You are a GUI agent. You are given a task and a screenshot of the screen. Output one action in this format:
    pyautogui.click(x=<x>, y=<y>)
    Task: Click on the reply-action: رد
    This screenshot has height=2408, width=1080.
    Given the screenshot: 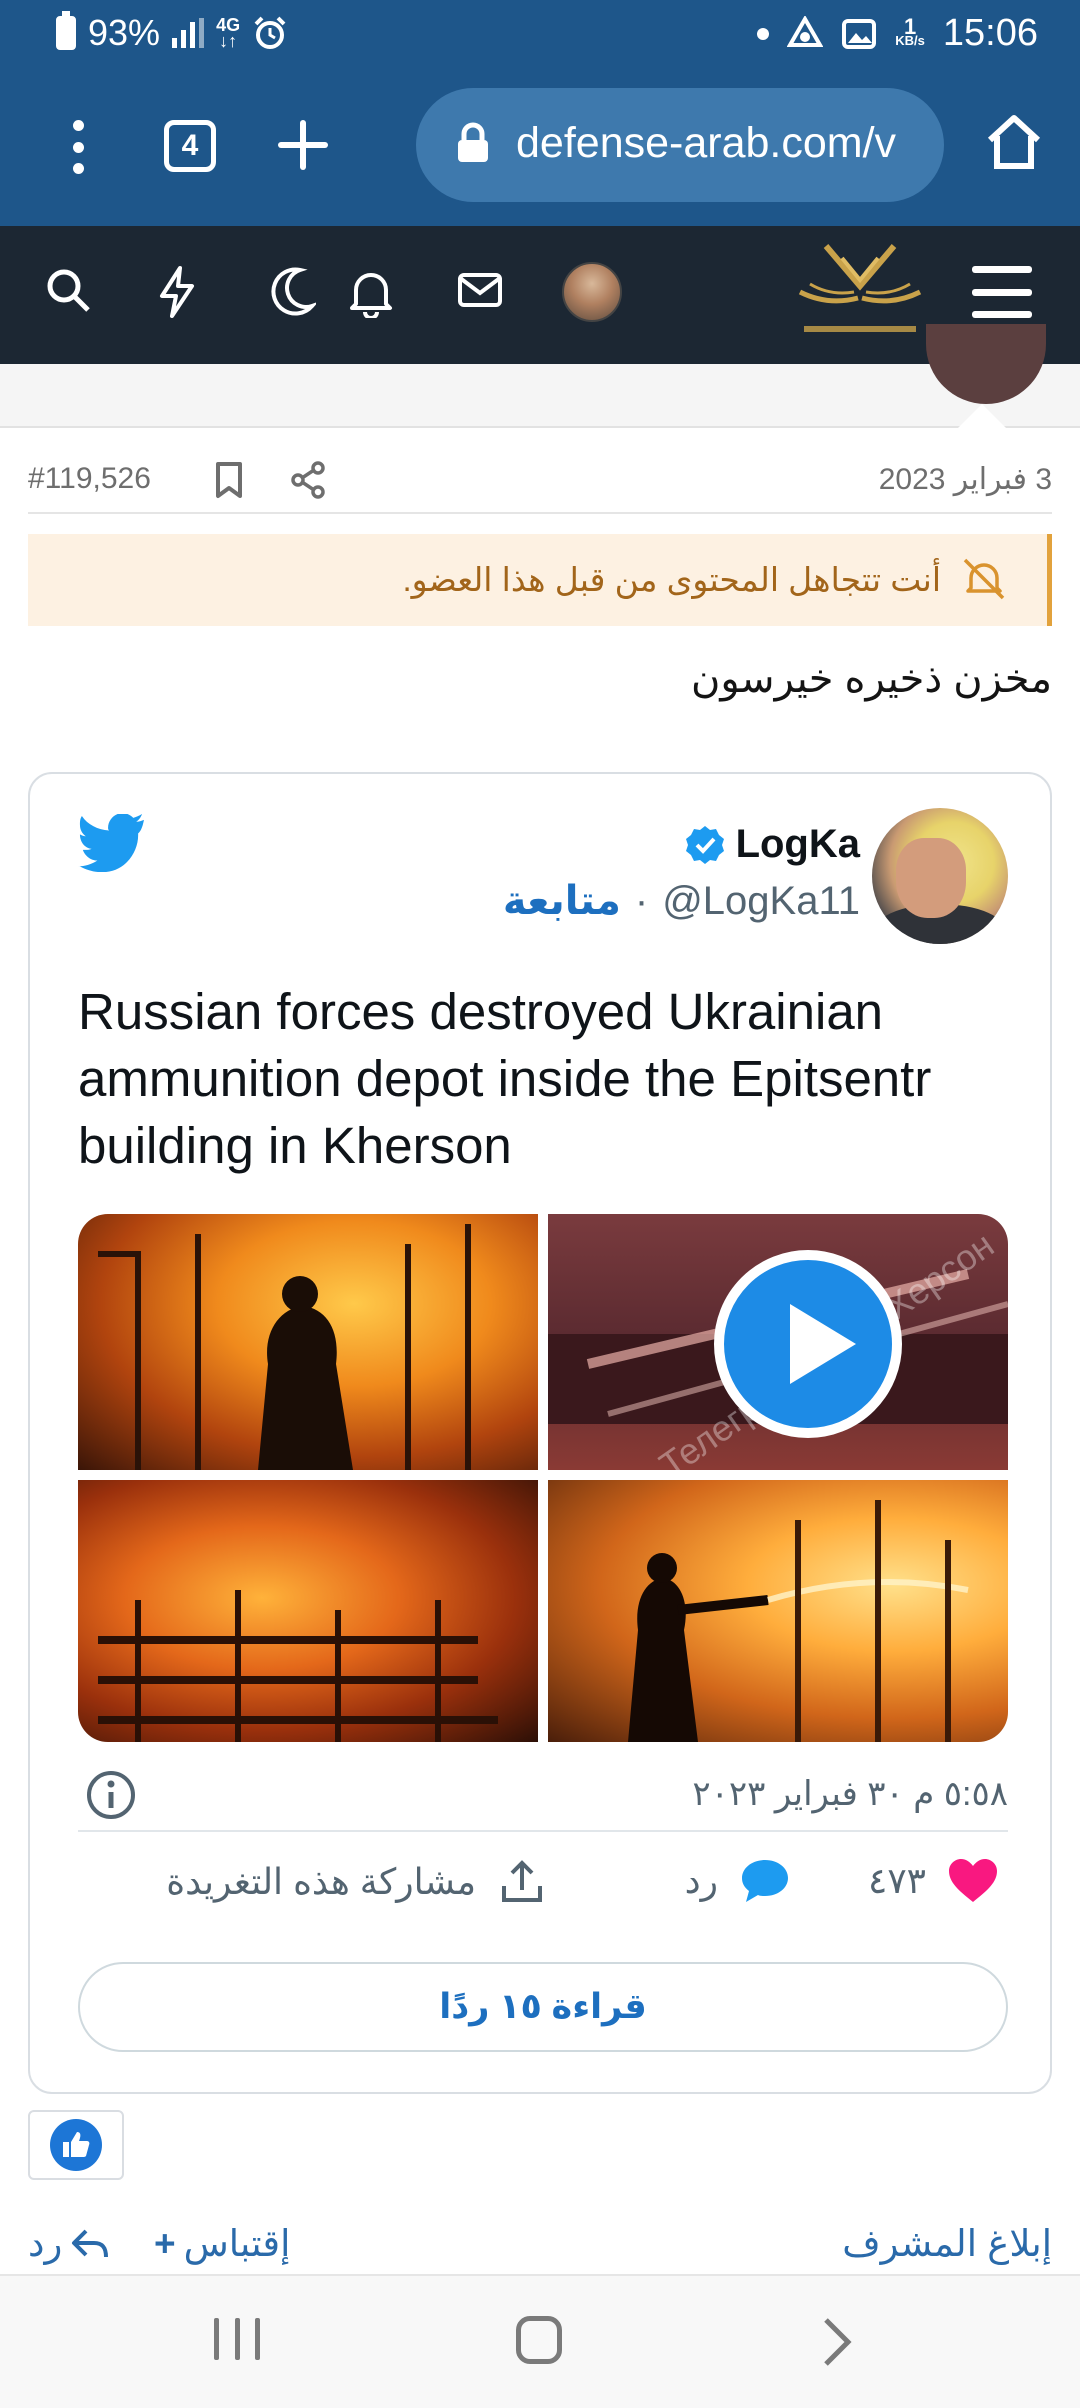 What is the action you would take?
    pyautogui.click(x=737, y=1881)
    